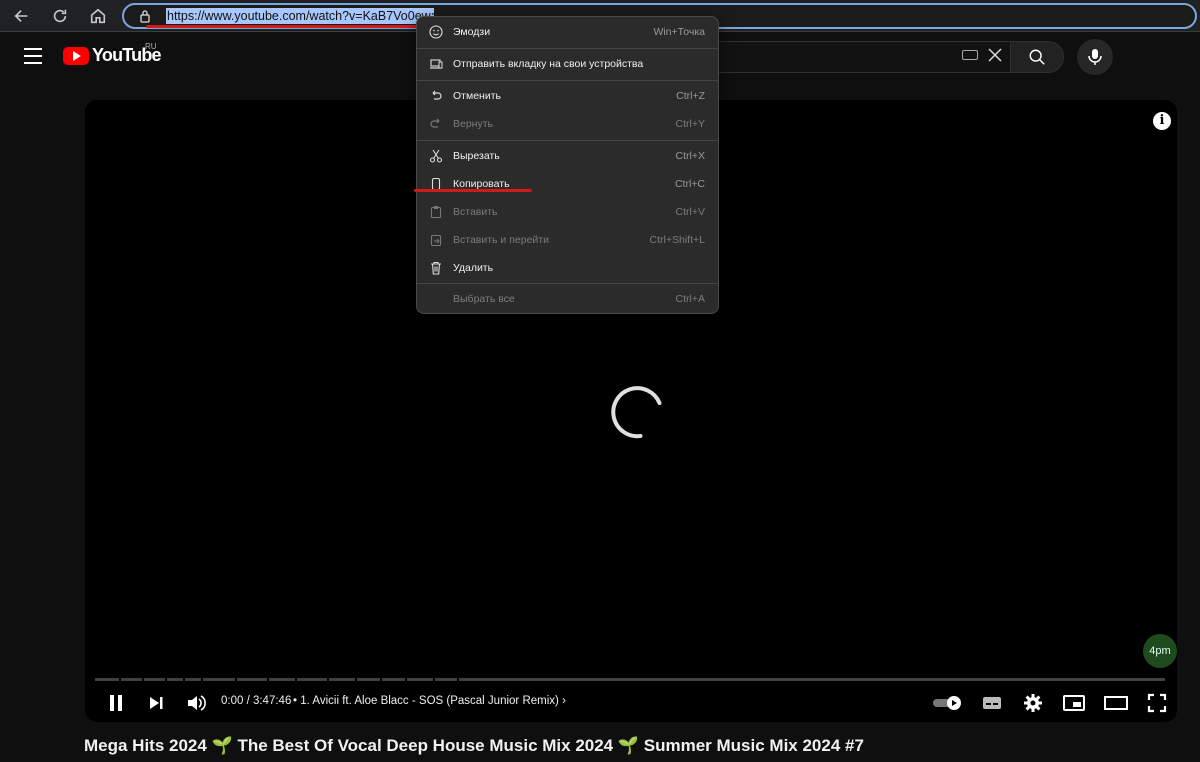  What do you see at coordinates (473, 124) in the screenshot?
I see `menu-item-label: Вернуть` at bounding box center [473, 124].